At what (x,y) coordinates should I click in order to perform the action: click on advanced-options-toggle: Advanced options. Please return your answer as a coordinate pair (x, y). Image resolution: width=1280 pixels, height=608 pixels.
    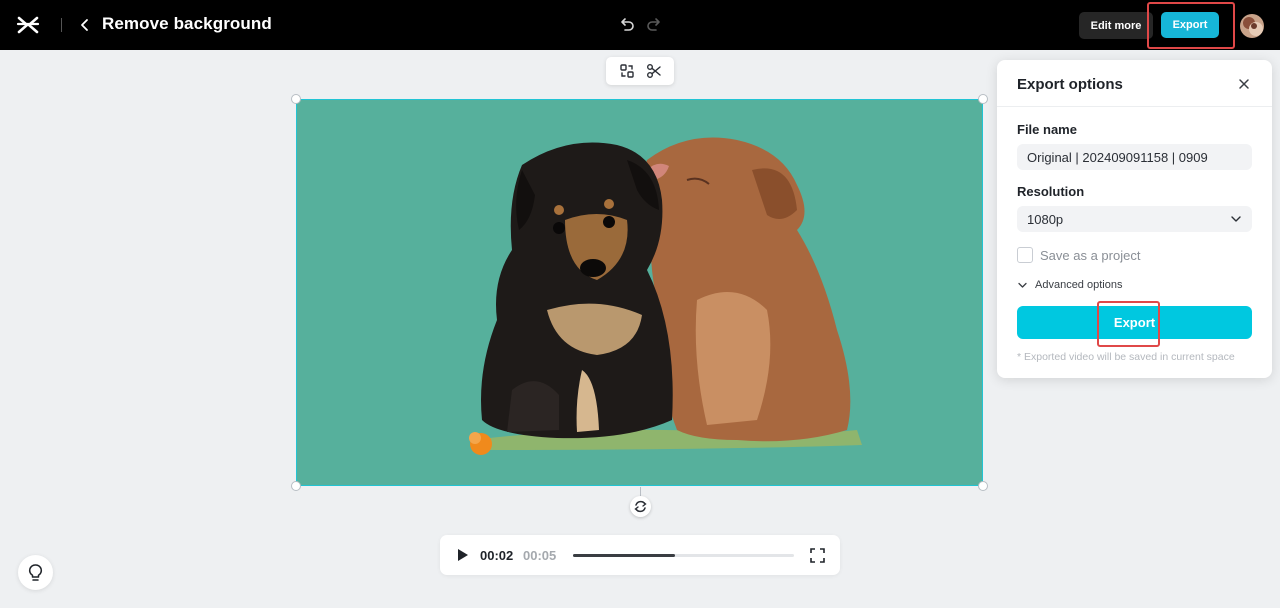
    Looking at the image, I should click on (1069, 285).